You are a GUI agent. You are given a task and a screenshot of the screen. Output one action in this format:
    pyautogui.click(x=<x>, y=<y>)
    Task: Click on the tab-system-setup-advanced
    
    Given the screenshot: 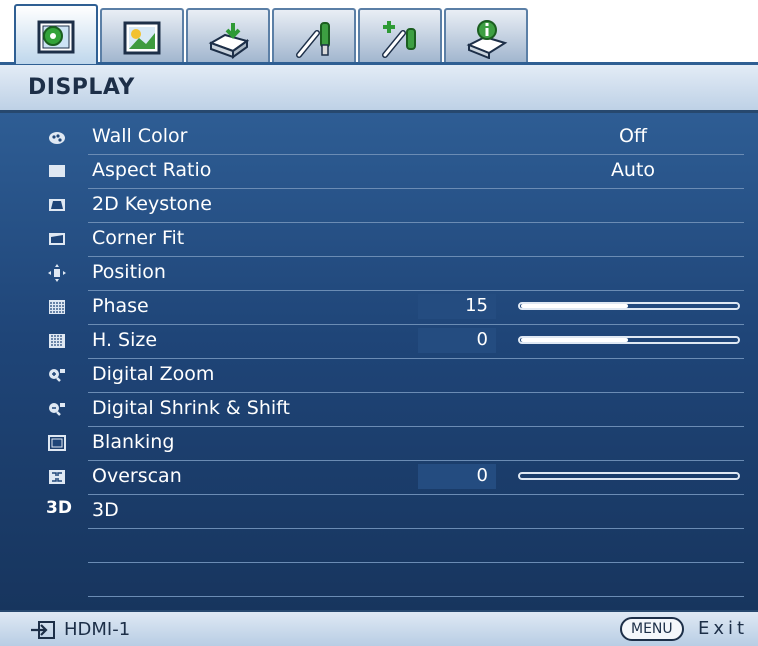 What is the action you would take?
    pyautogui.click(x=400, y=36)
    